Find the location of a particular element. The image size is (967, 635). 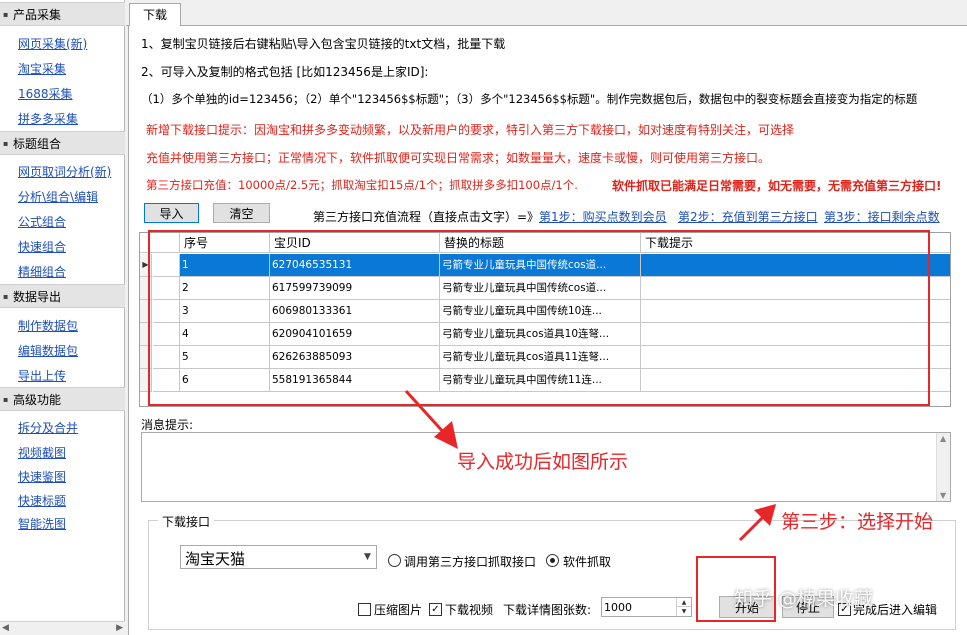

radio-third-party-label: 调用第三方接口抓取接口 is located at coordinates (470, 562).